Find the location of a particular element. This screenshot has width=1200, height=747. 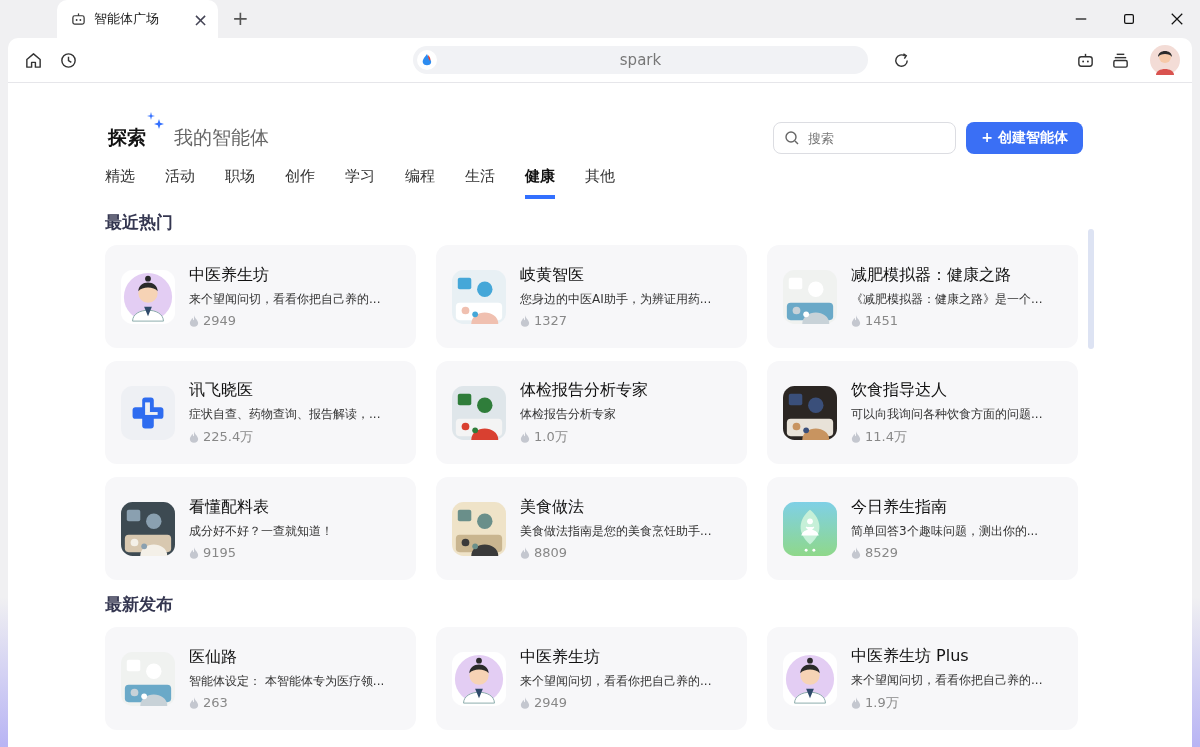

agent-card: 体检报告分析专家 体检报告分析专家 1.0万 is located at coordinates (591, 412).